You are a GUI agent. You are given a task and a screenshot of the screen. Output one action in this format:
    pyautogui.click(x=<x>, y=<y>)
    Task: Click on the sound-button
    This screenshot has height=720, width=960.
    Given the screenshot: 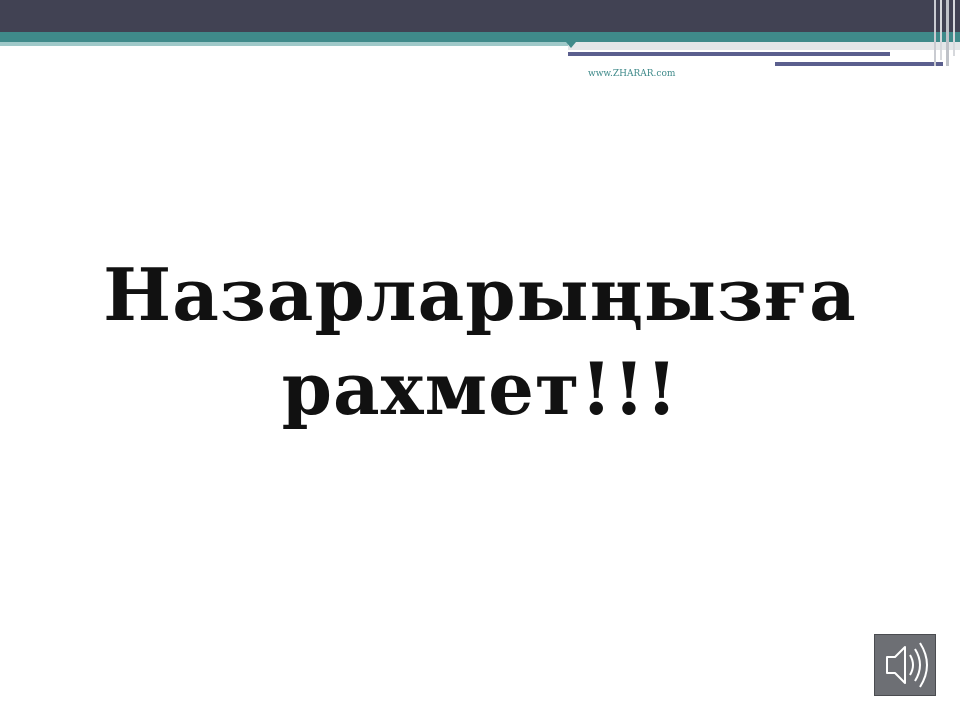 What is the action you would take?
    pyautogui.click(x=905, y=665)
    